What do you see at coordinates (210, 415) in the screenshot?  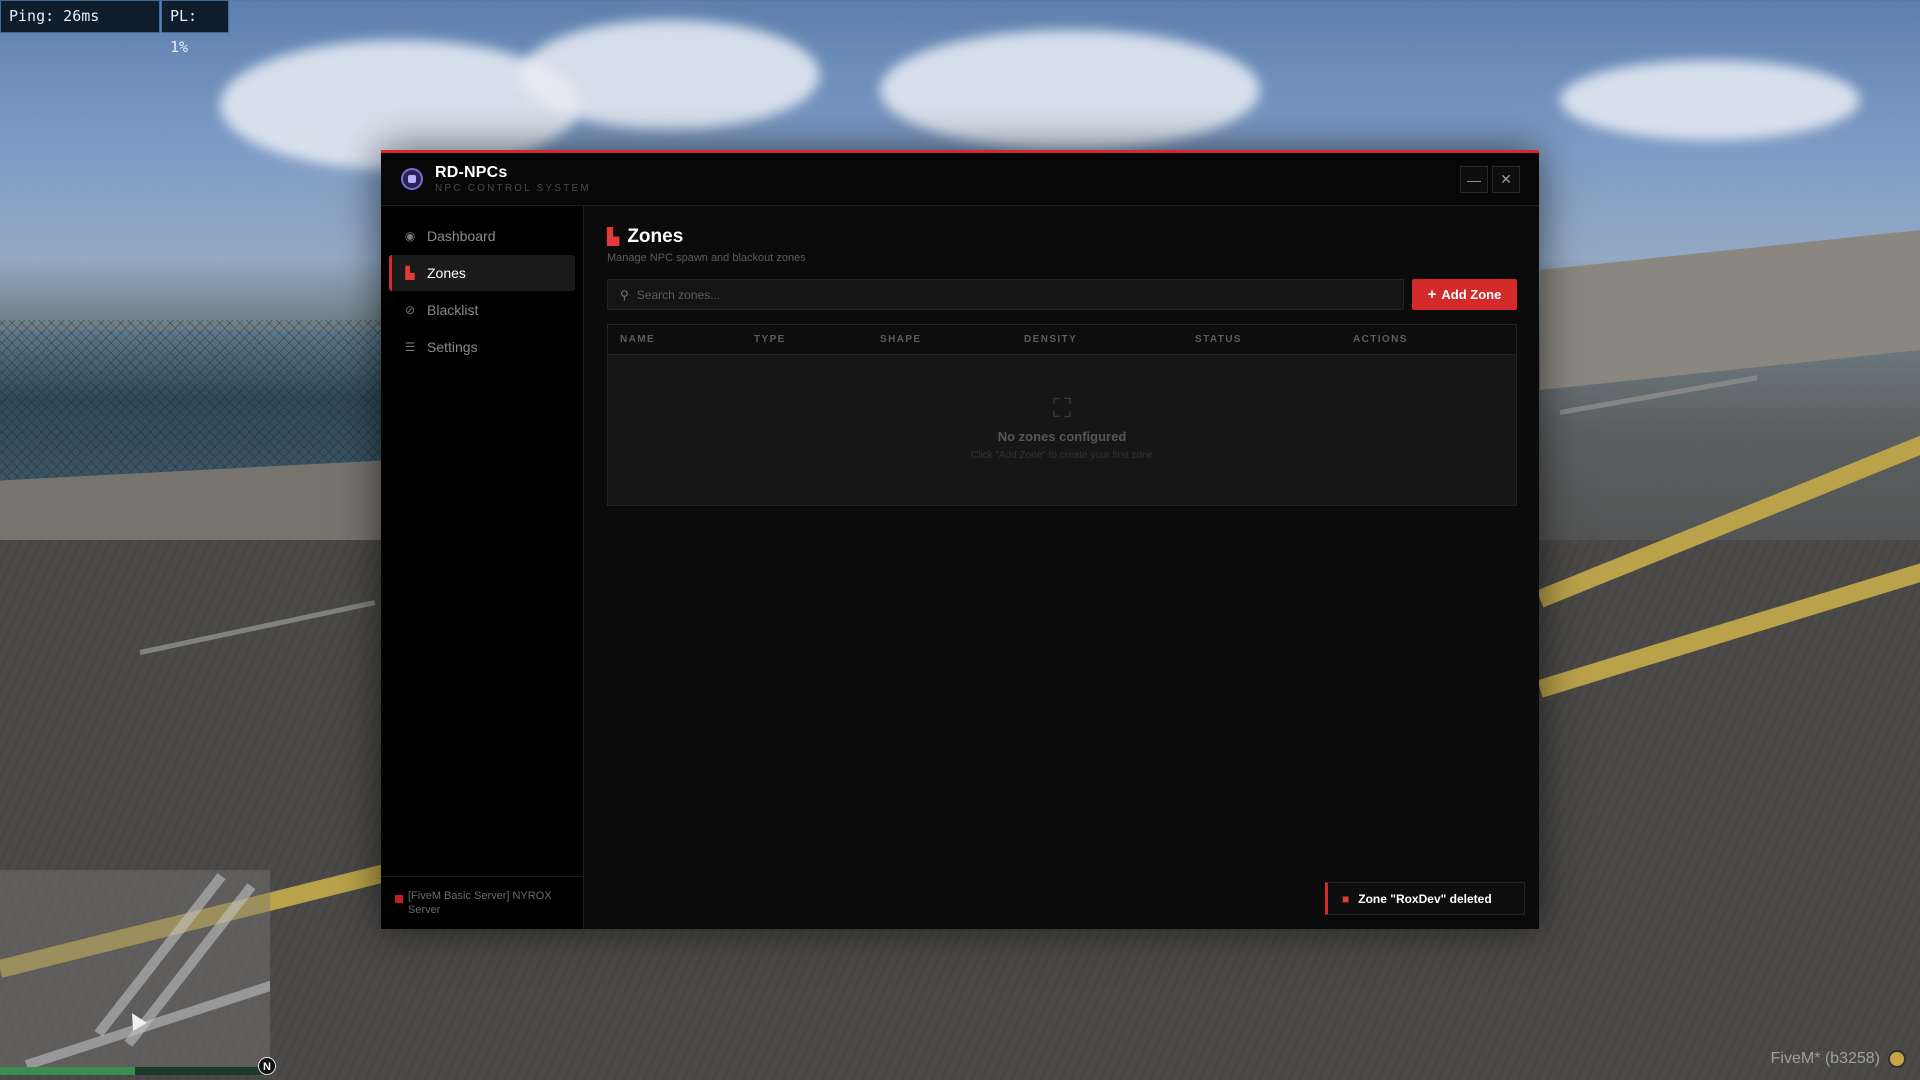 I see `sea` at bounding box center [210, 415].